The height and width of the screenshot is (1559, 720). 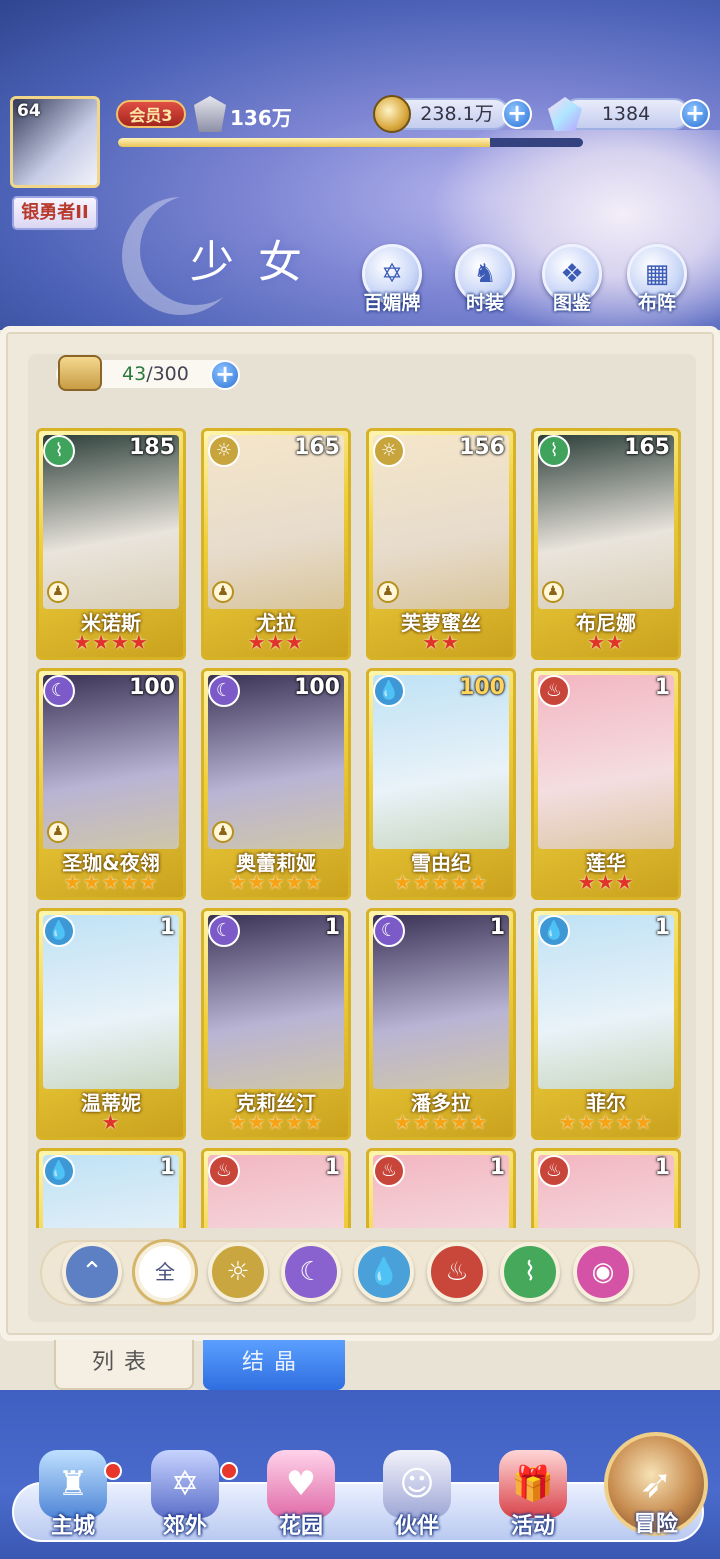 What do you see at coordinates (304, 142) in the screenshot?
I see `exp-progress-fill` at bounding box center [304, 142].